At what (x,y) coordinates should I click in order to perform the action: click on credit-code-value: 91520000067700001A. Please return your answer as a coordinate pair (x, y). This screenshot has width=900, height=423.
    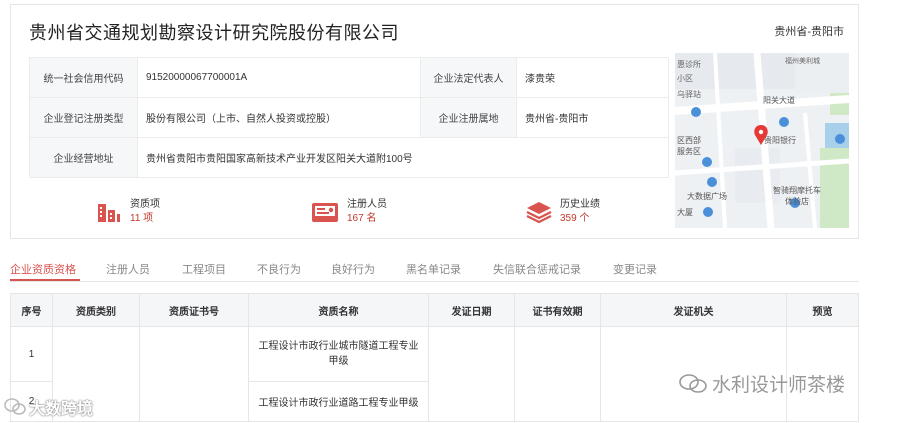
    Looking at the image, I should click on (279, 77).